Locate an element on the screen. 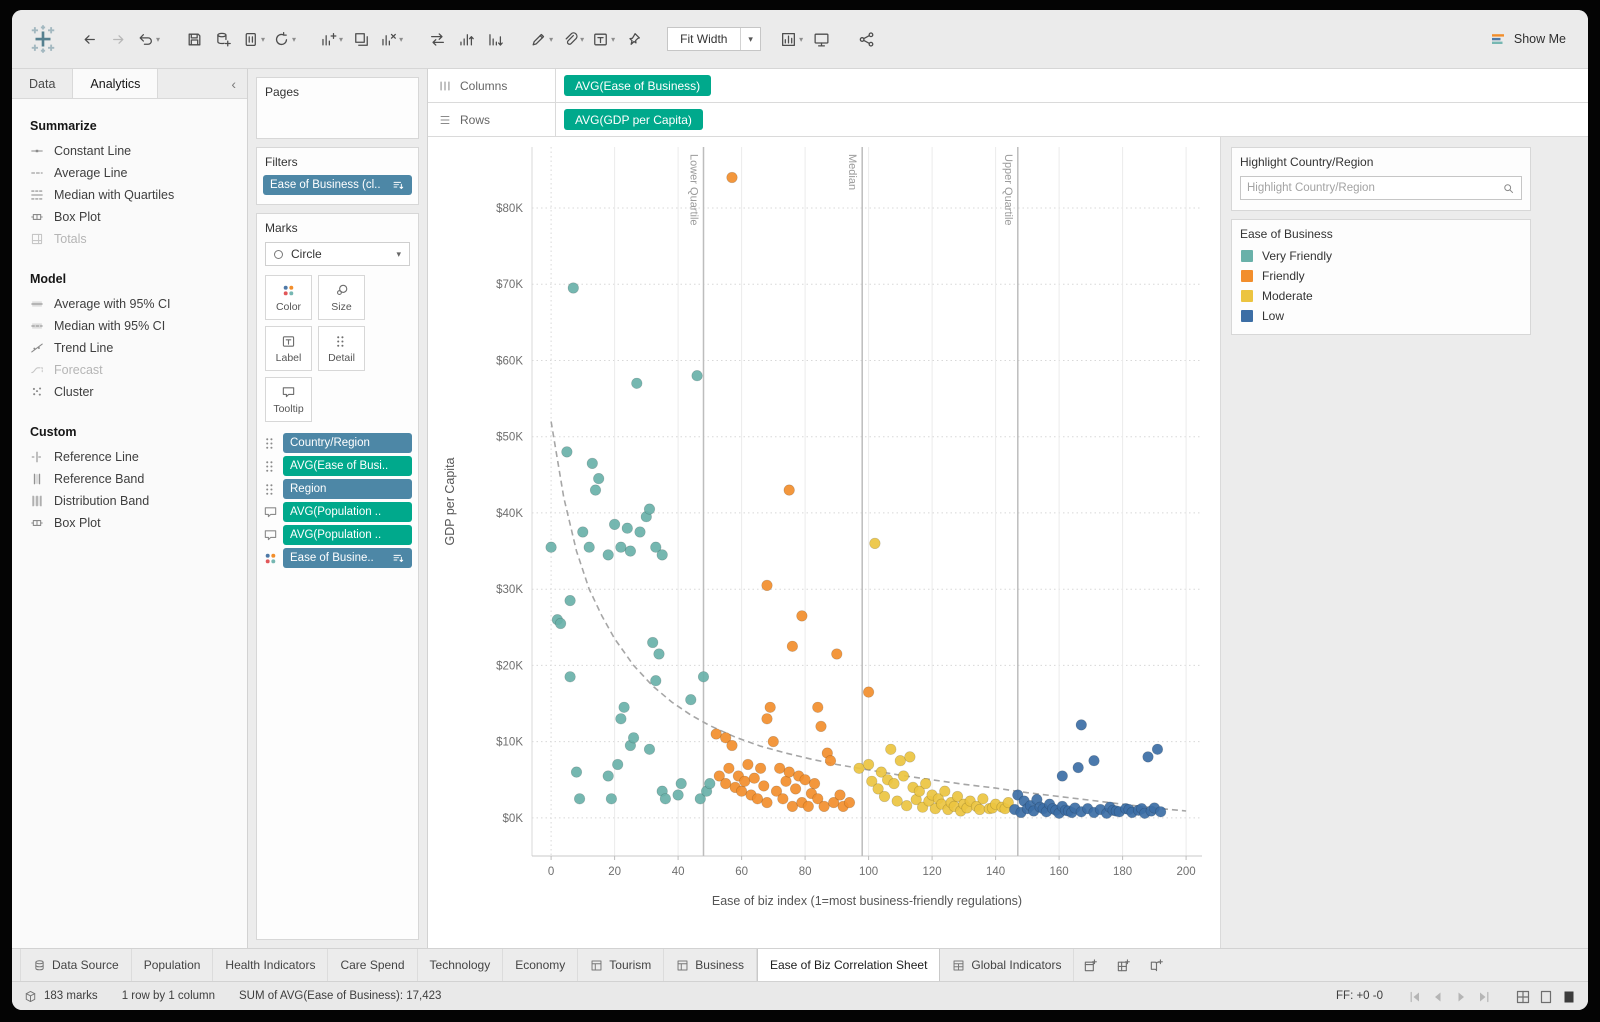  pause-updates-button: ▾ is located at coordinates (253, 39).